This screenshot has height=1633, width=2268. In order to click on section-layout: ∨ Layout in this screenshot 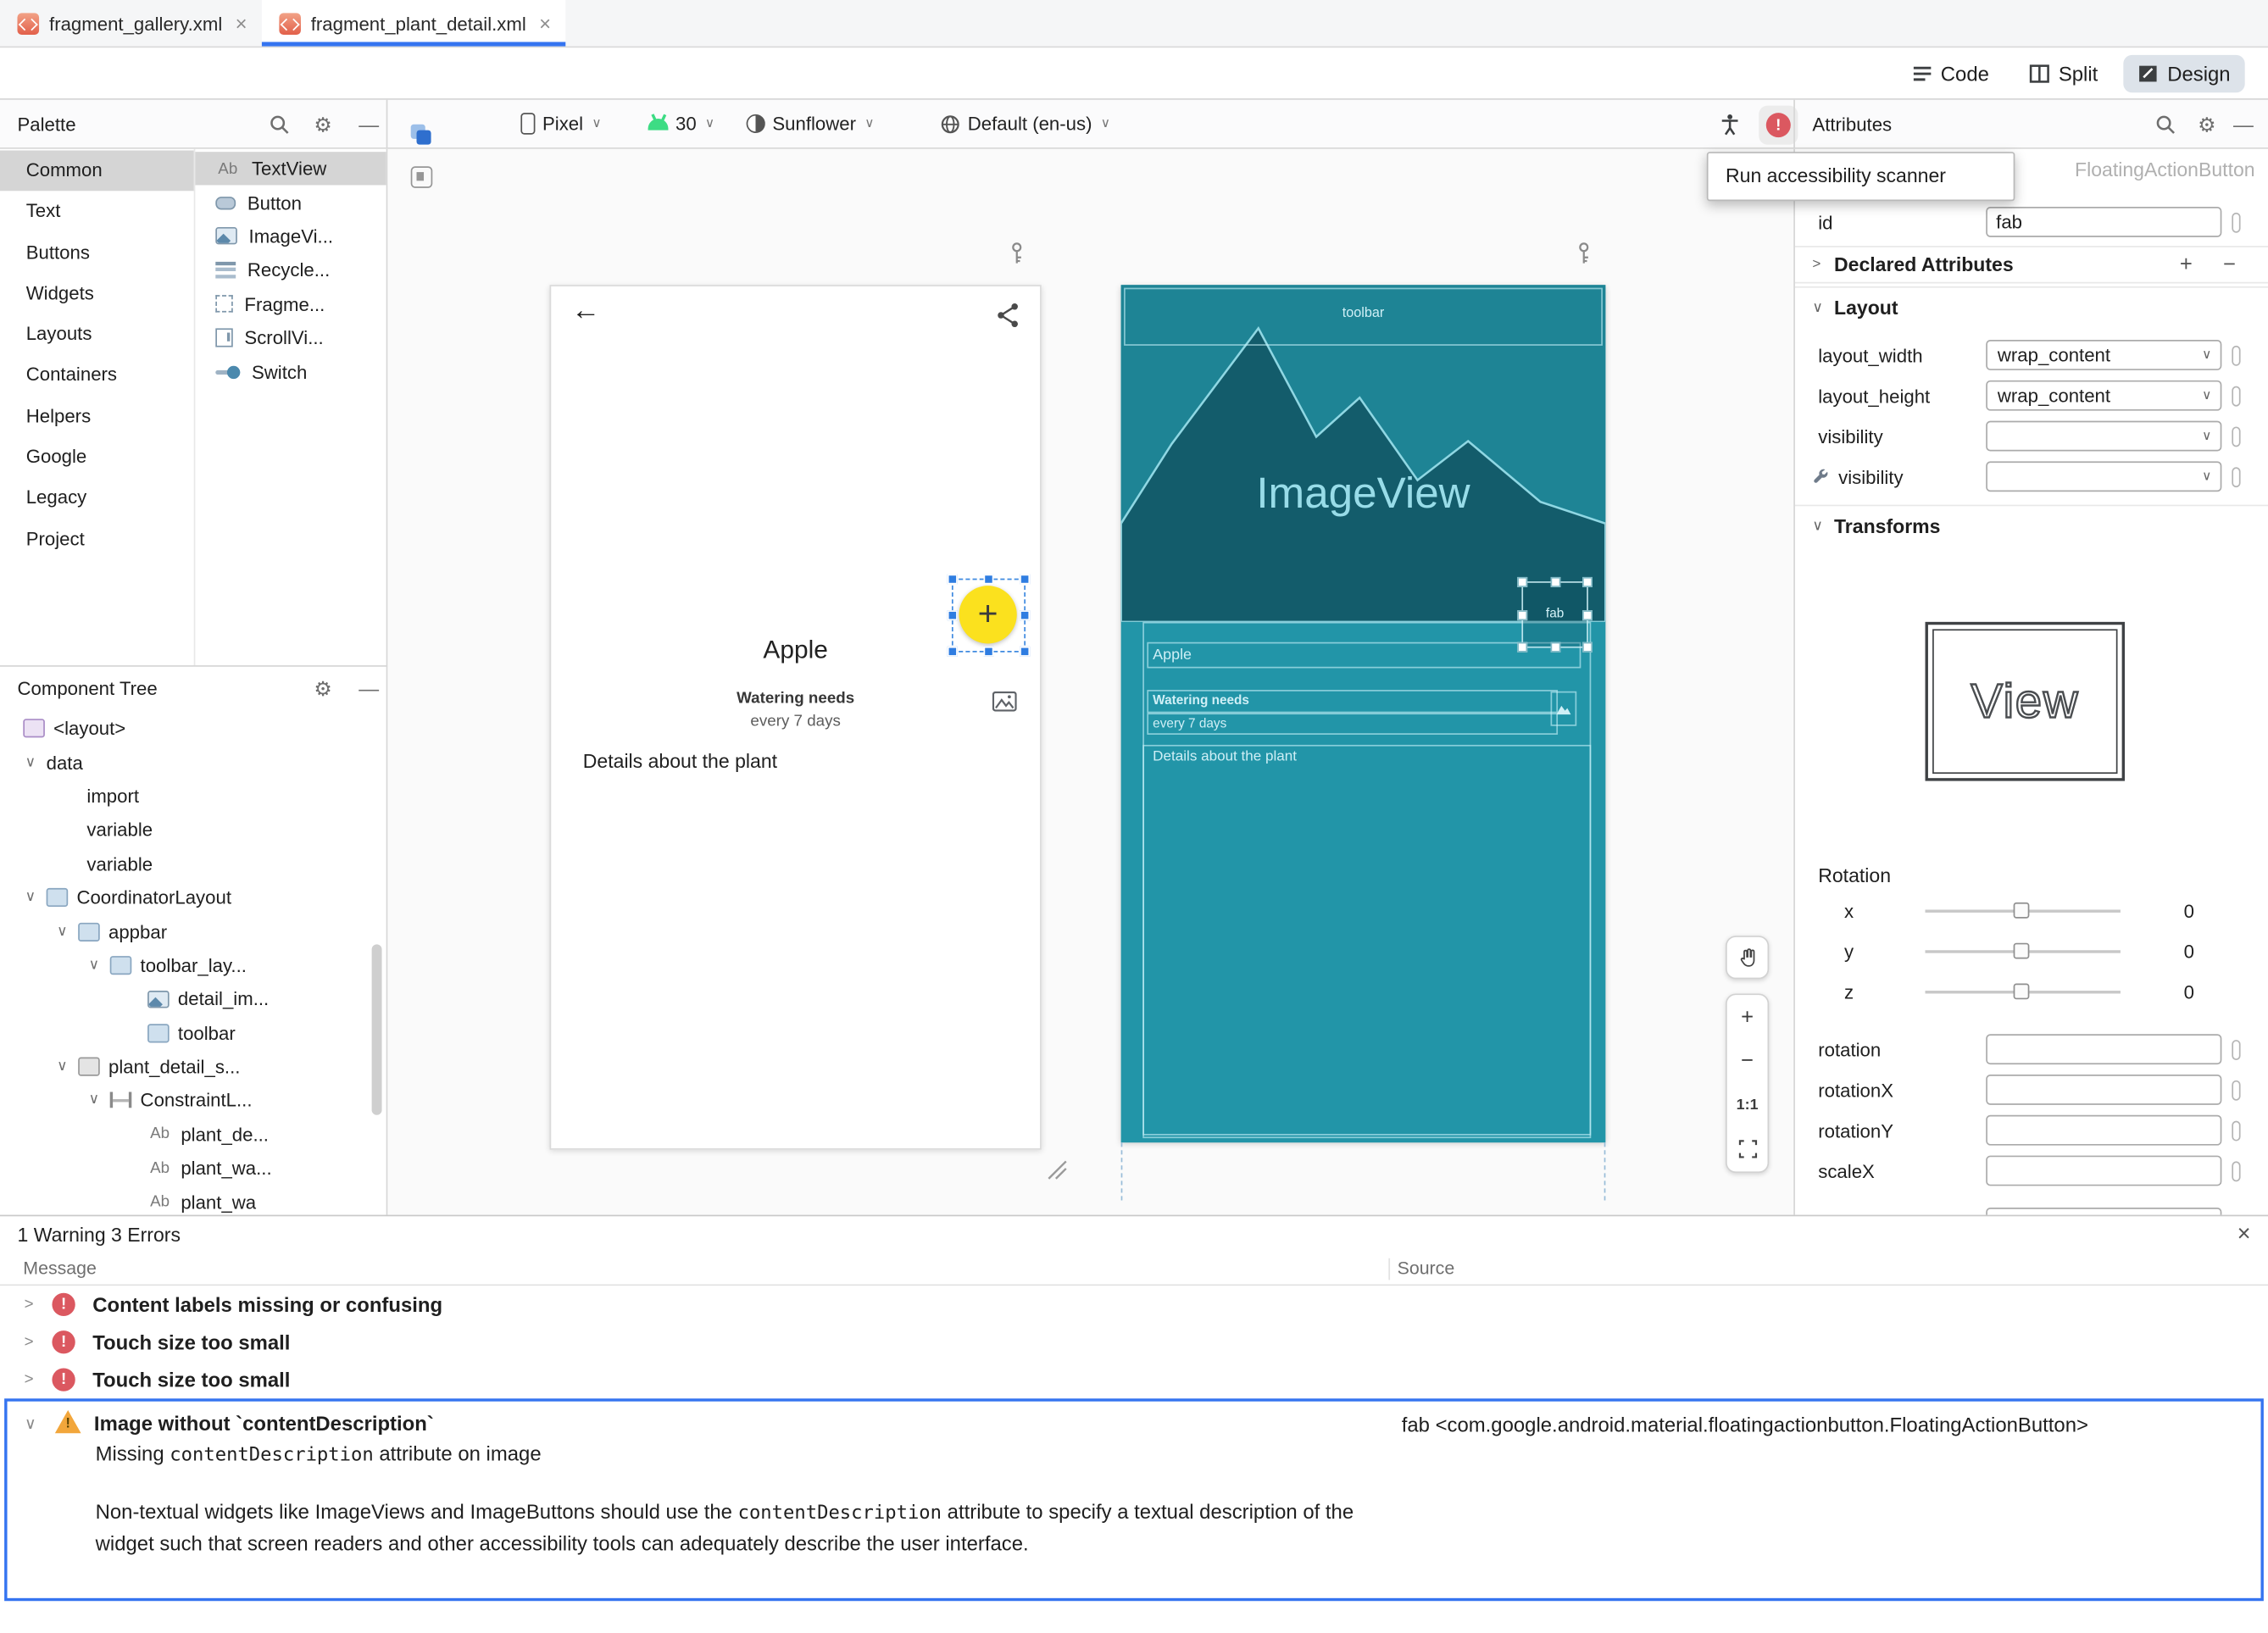, I will do `click(2031, 306)`.